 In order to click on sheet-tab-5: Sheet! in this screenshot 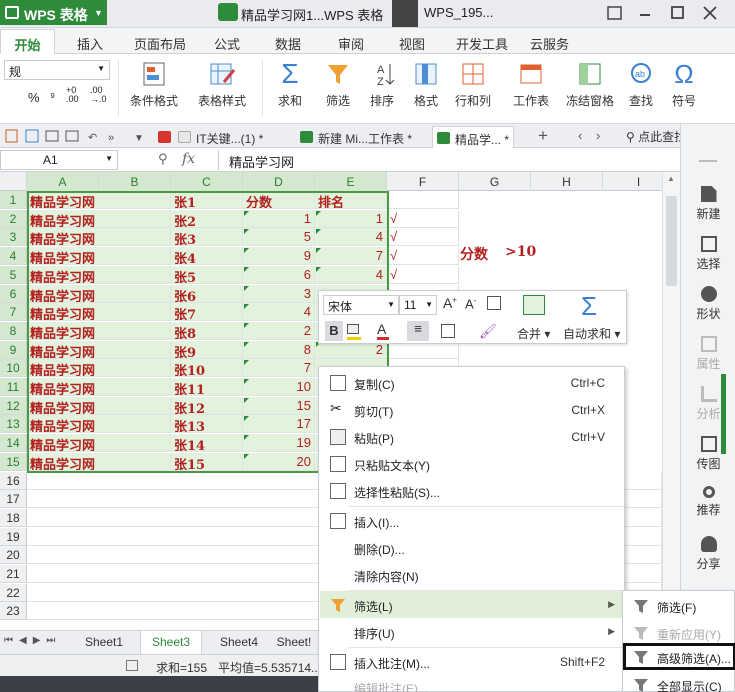, I will do `click(294, 642)`.